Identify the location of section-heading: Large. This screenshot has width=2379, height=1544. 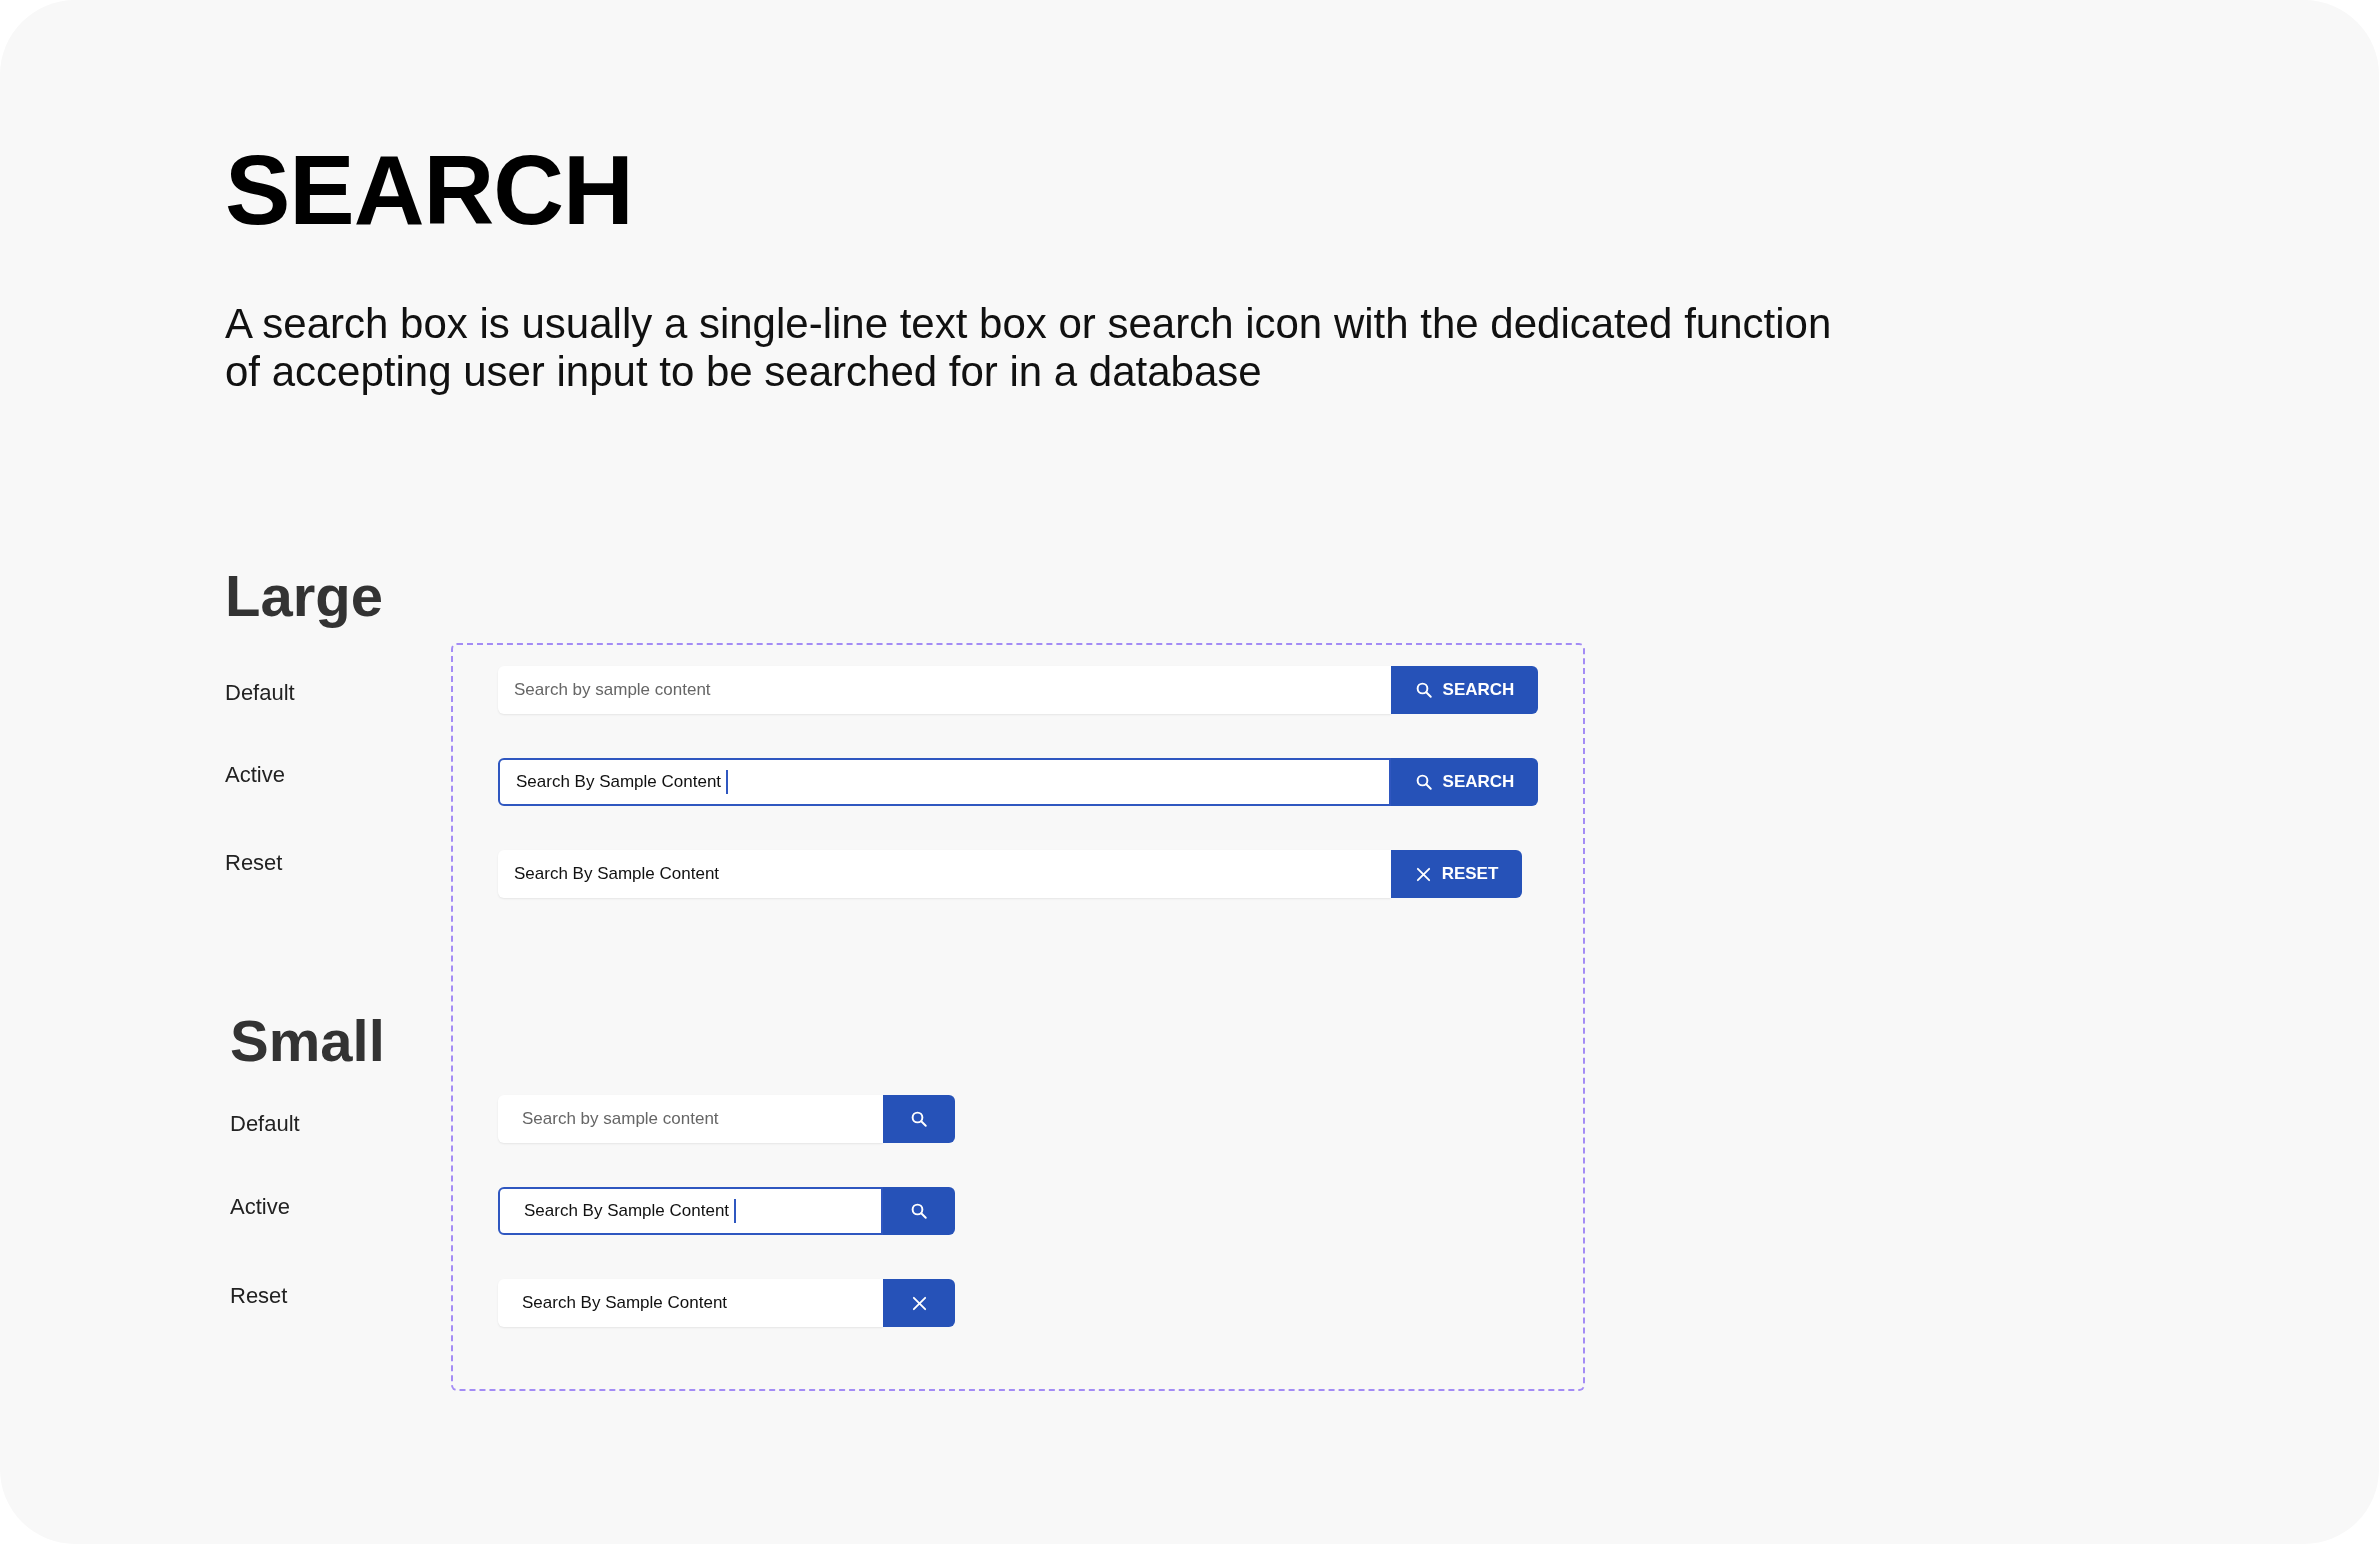
(304, 596).